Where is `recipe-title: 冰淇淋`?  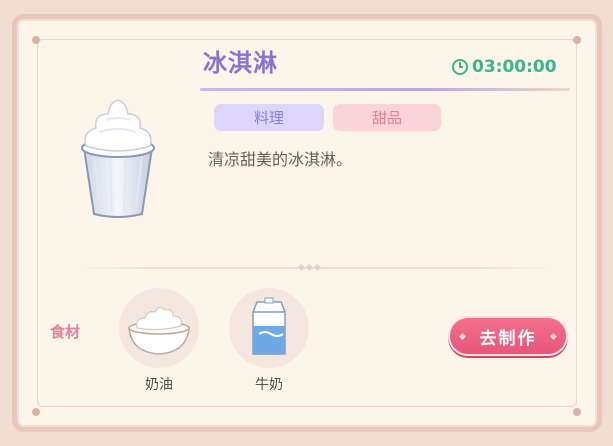
recipe-title: 冰淇淋 is located at coordinates (240, 63).